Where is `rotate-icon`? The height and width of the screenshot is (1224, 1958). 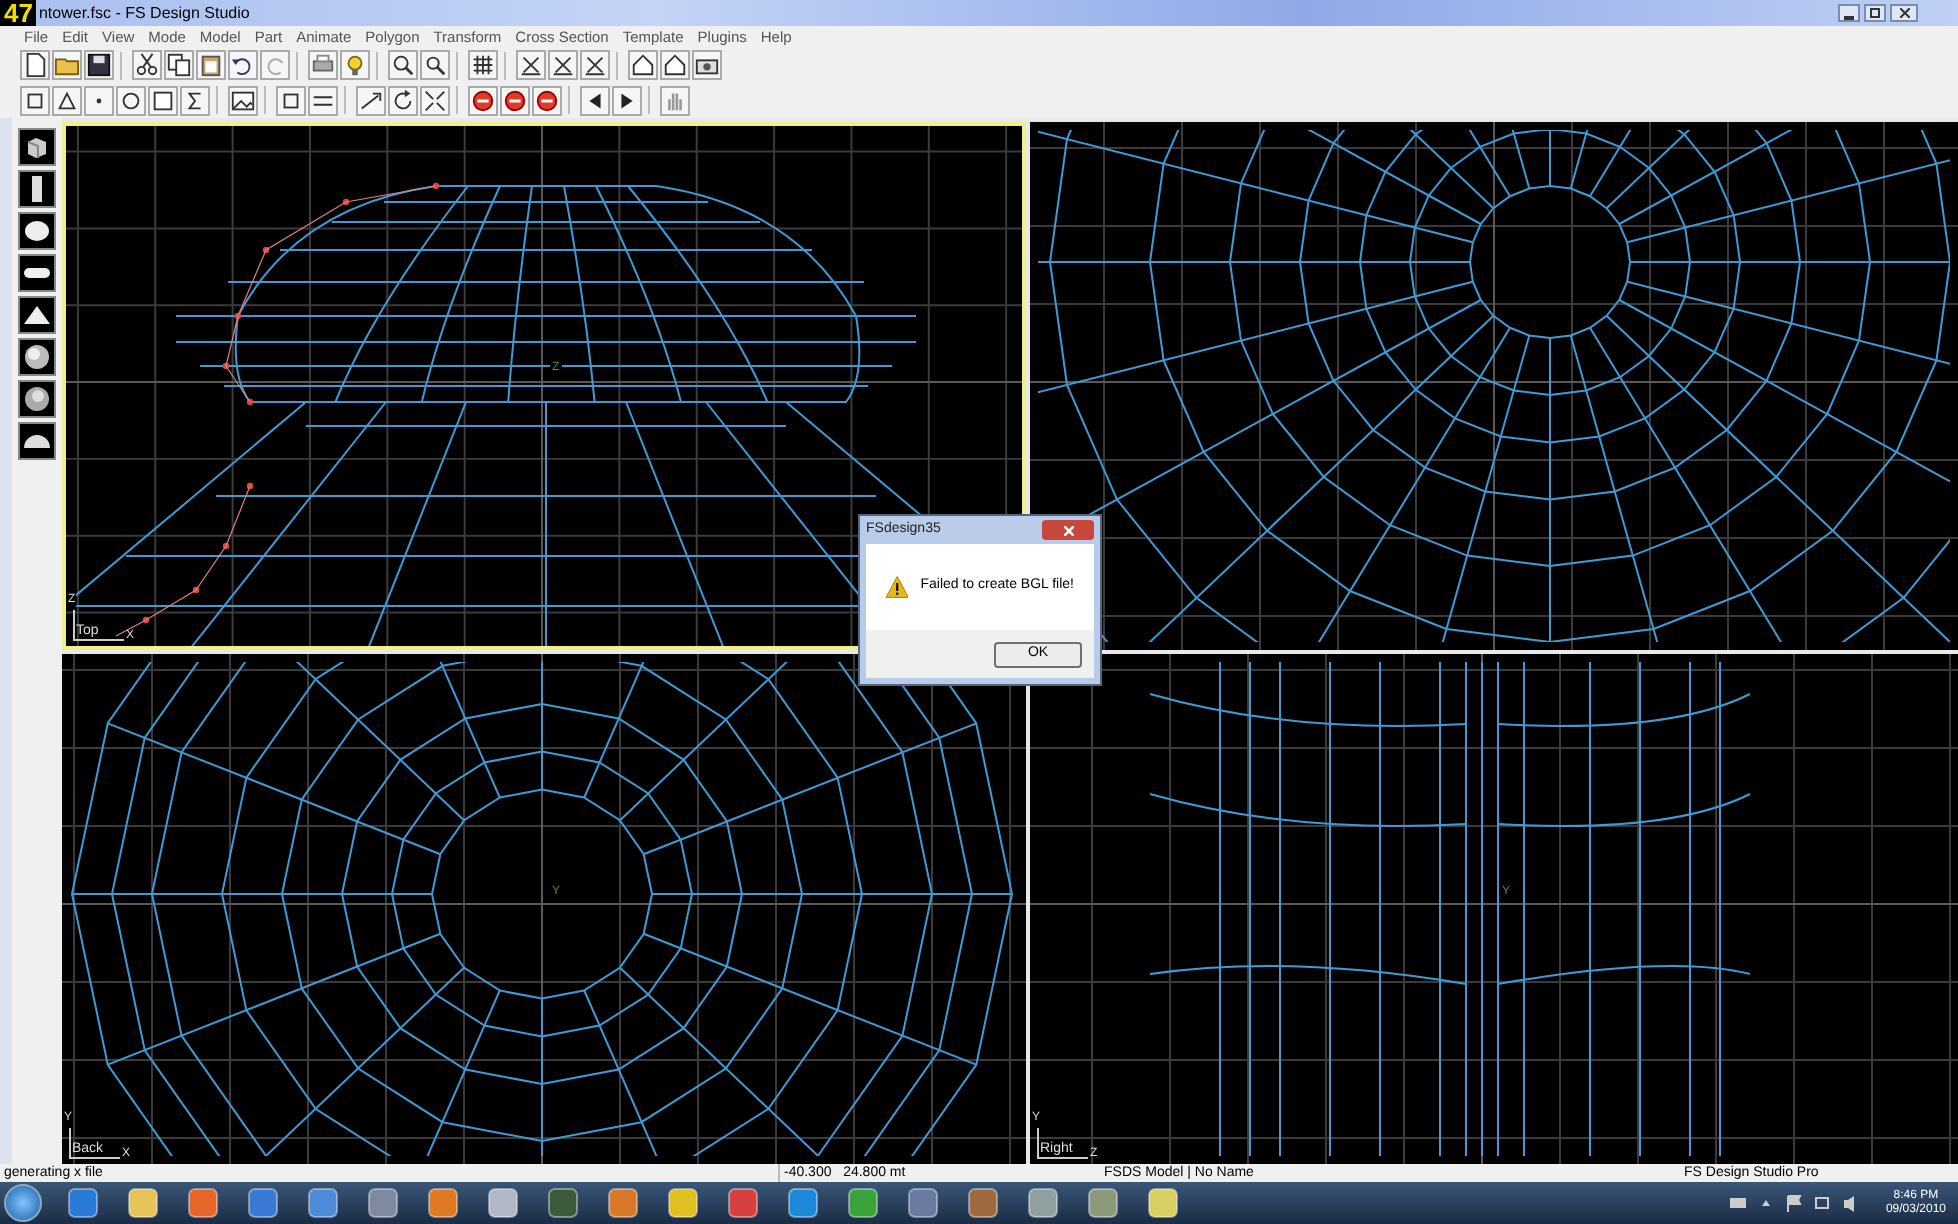 rotate-icon is located at coordinates (403, 100).